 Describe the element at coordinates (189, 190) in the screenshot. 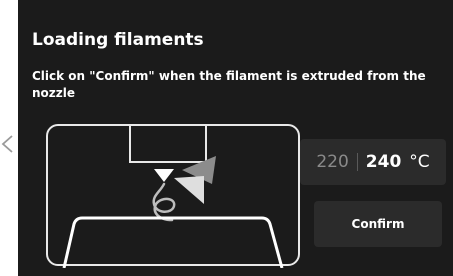

I see `motion-arrow-white` at that location.